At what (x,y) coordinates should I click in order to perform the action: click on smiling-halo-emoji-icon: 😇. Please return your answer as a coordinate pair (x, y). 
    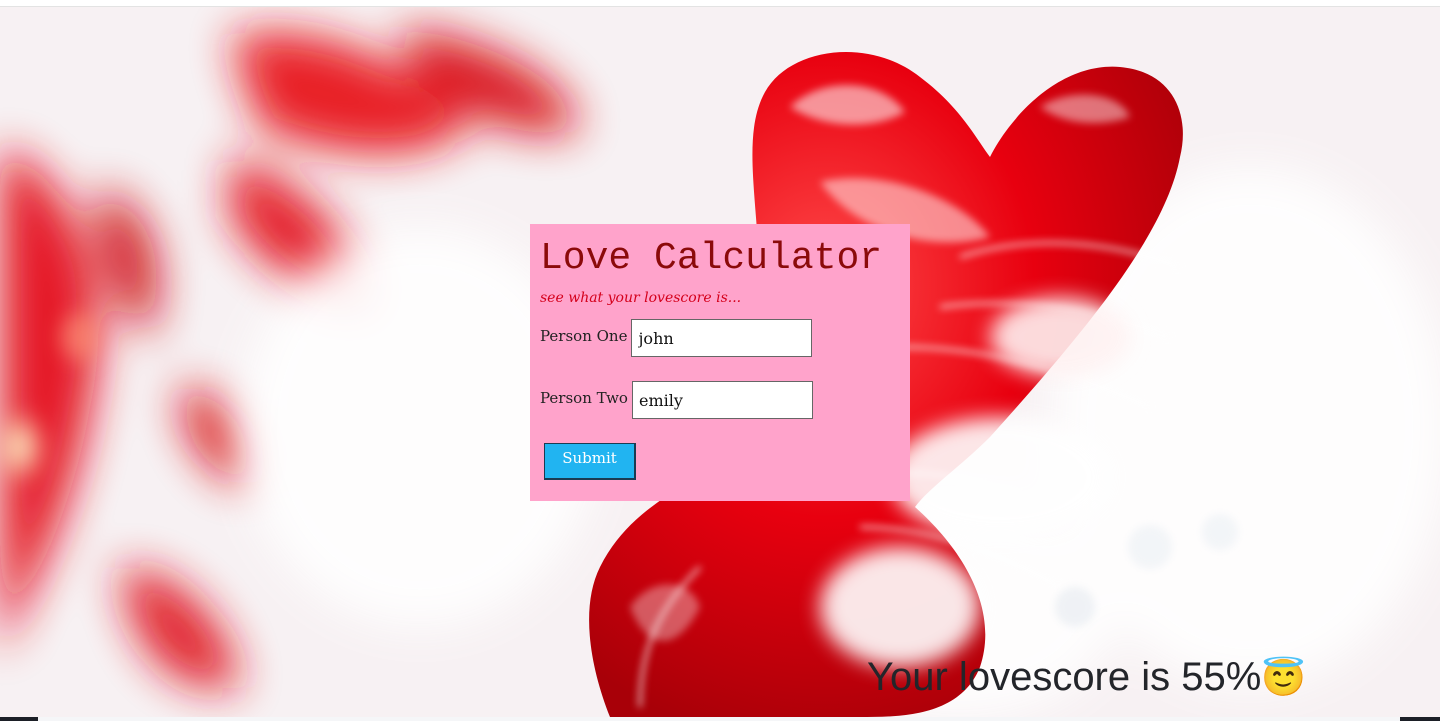
    Looking at the image, I should click on (1284, 677).